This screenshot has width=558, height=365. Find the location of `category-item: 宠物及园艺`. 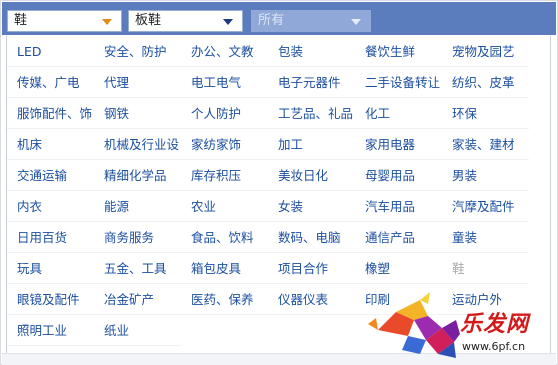

category-item: 宠物及园艺 is located at coordinates (485, 51).